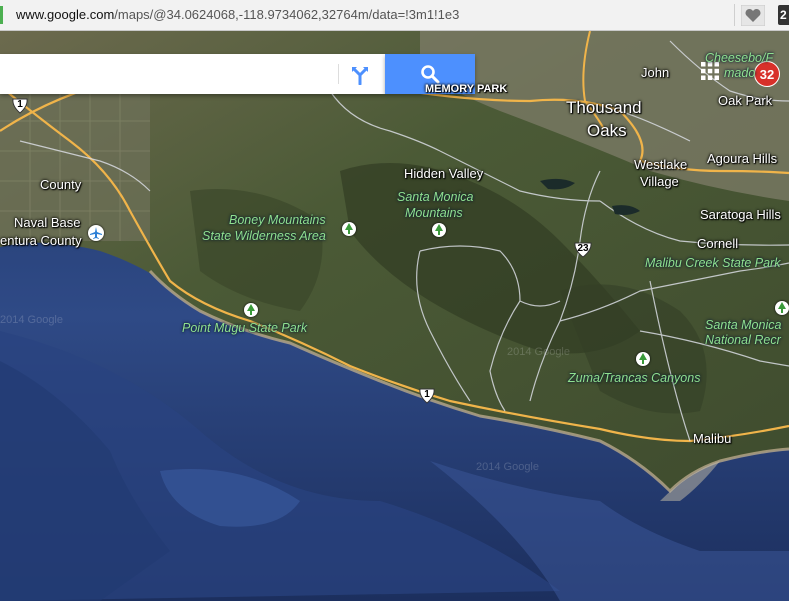 The width and height of the screenshot is (789, 601). I want to click on label-ventura-county: entura County, so click(41, 240).